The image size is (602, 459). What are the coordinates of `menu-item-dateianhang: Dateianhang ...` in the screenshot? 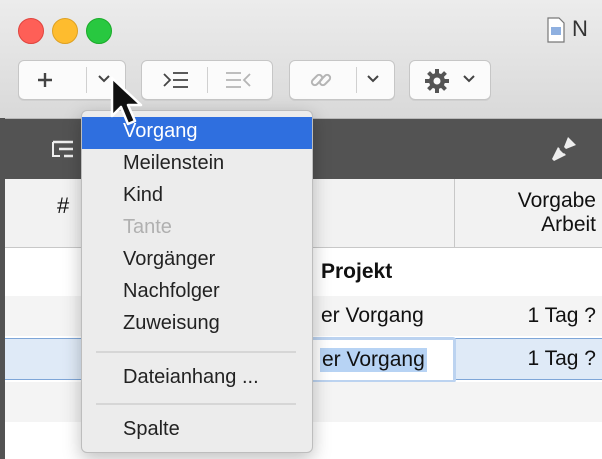 It's located at (197, 379).